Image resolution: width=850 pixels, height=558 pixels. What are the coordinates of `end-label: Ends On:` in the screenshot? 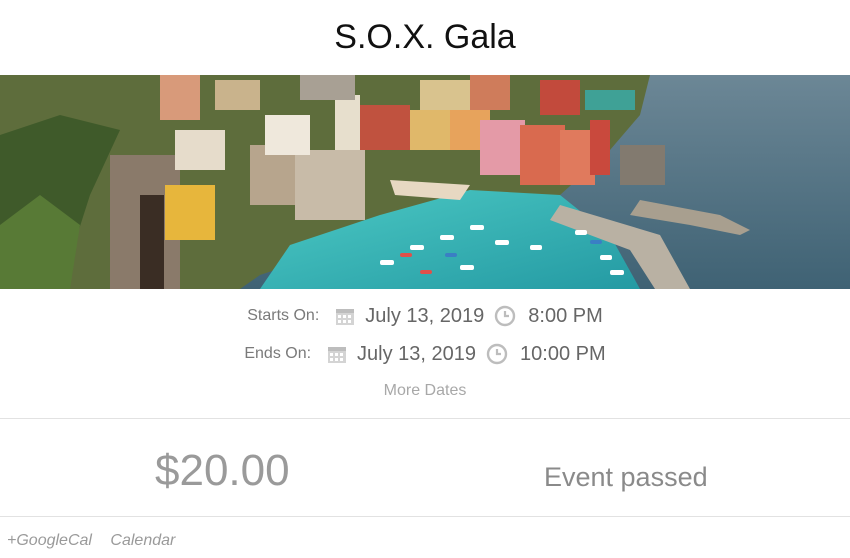 It's located at (278, 353).